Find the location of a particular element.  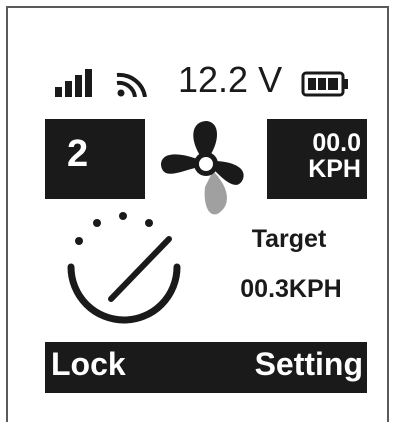

softkey-bar: Lock Setting is located at coordinates (206, 367).